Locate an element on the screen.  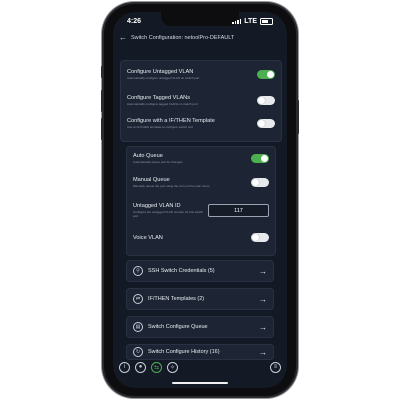
config-template-label: Configure with a IF/THEN Template is located at coordinates (171, 121).